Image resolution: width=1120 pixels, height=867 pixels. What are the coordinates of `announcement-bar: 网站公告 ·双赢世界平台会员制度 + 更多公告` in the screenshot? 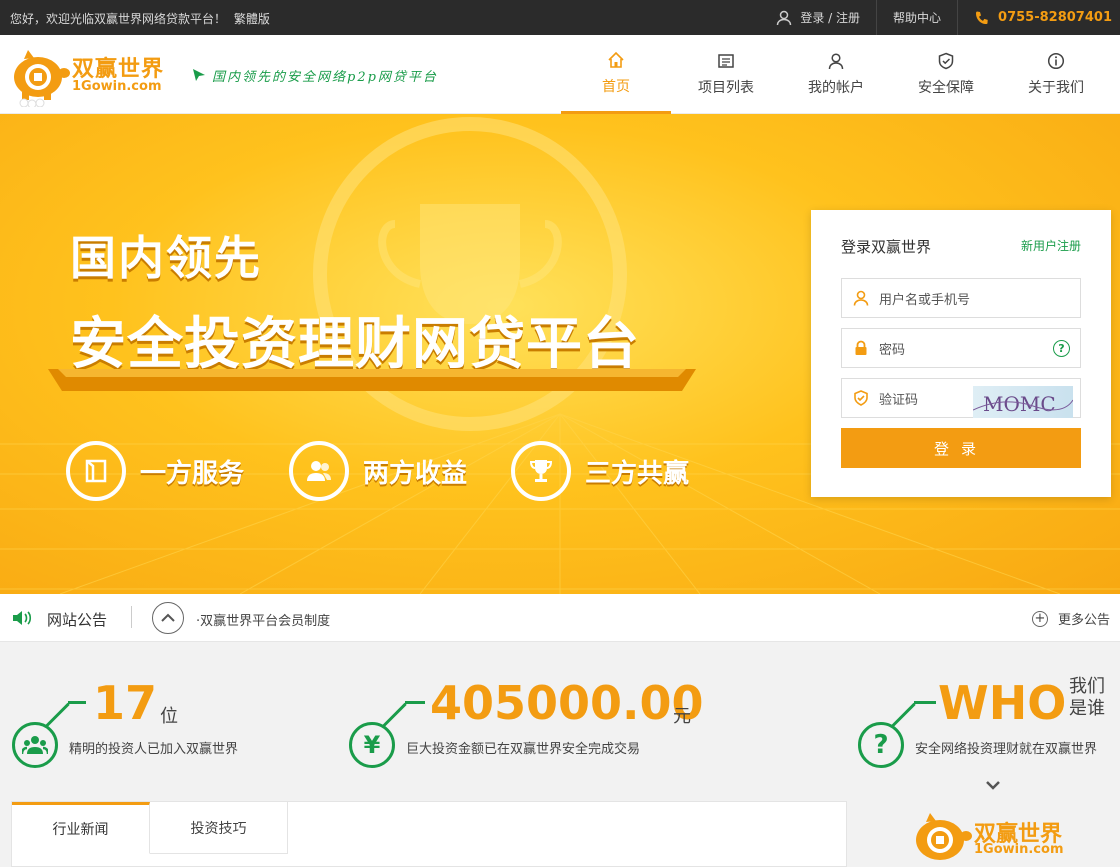 It's located at (560, 618).